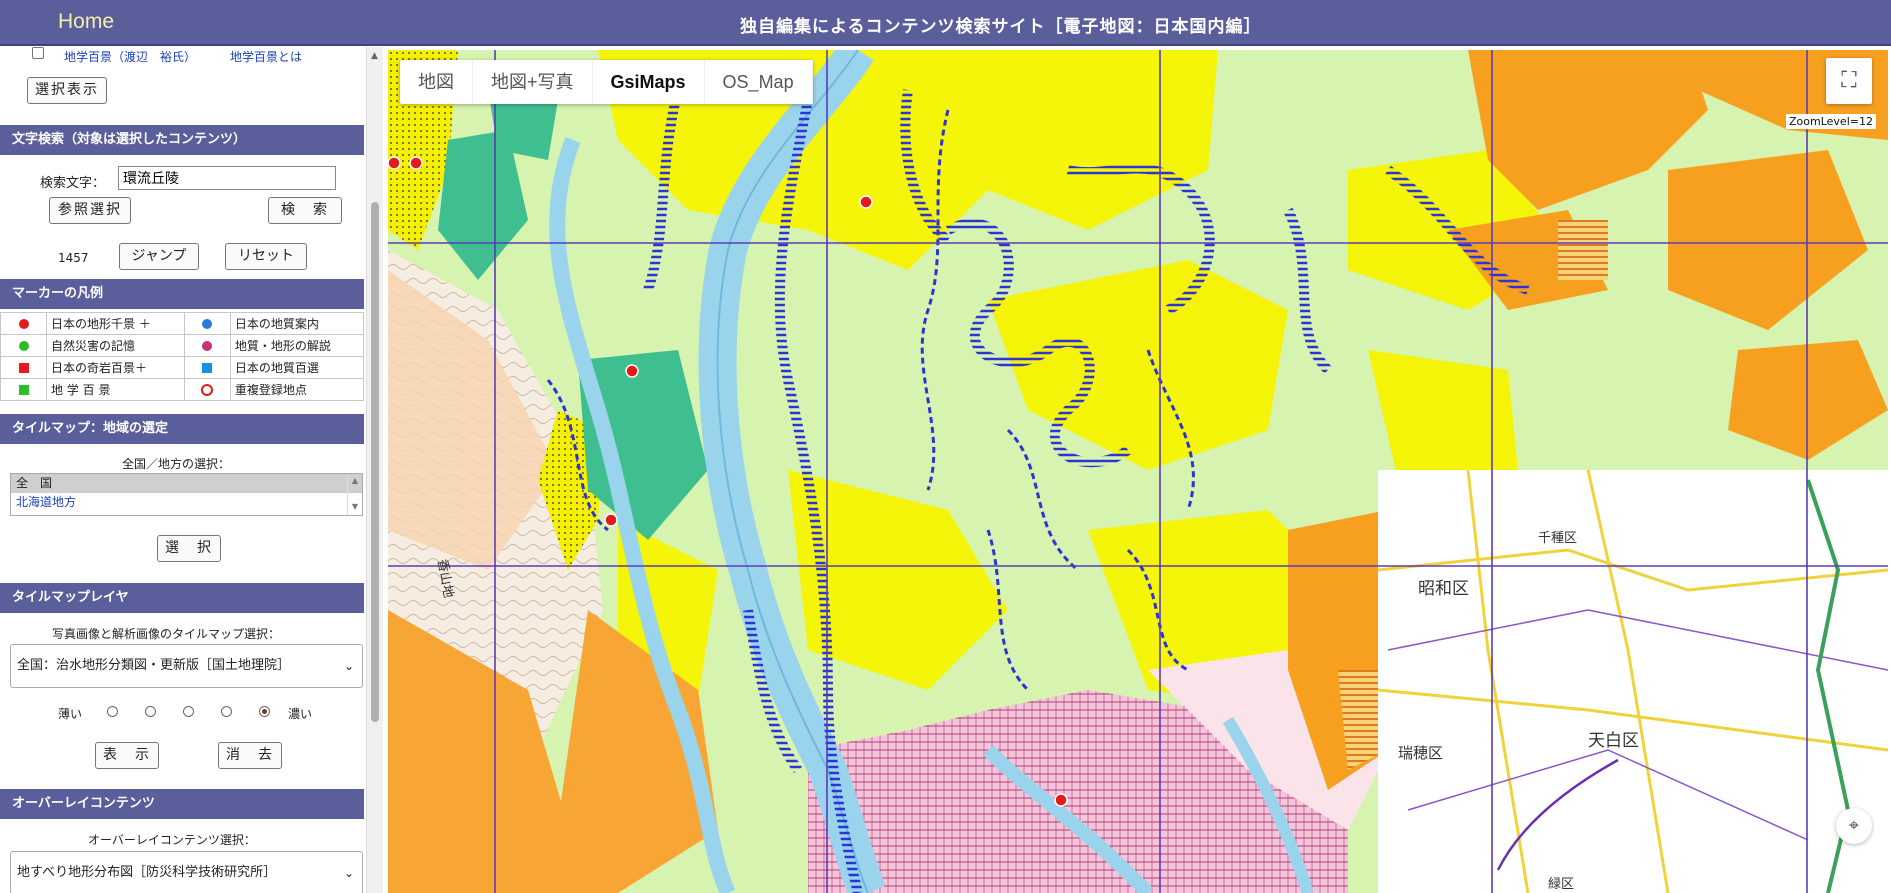  Describe the element at coordinates (297, 389) in the screenshot. I see `legend-label: 重複登録地点` at that location.